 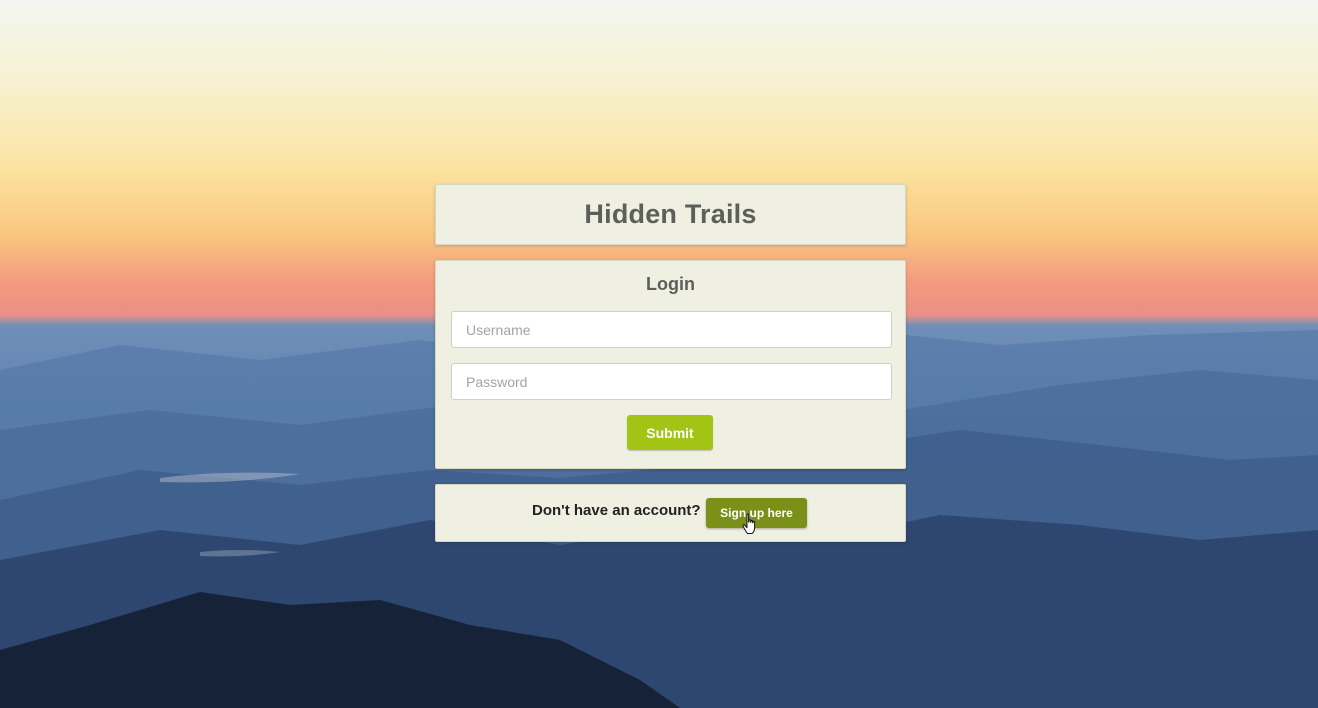 What do you see at coordinates (671, 329) in the screenshot?
I see `username-input` at bounding box center [671, 329].